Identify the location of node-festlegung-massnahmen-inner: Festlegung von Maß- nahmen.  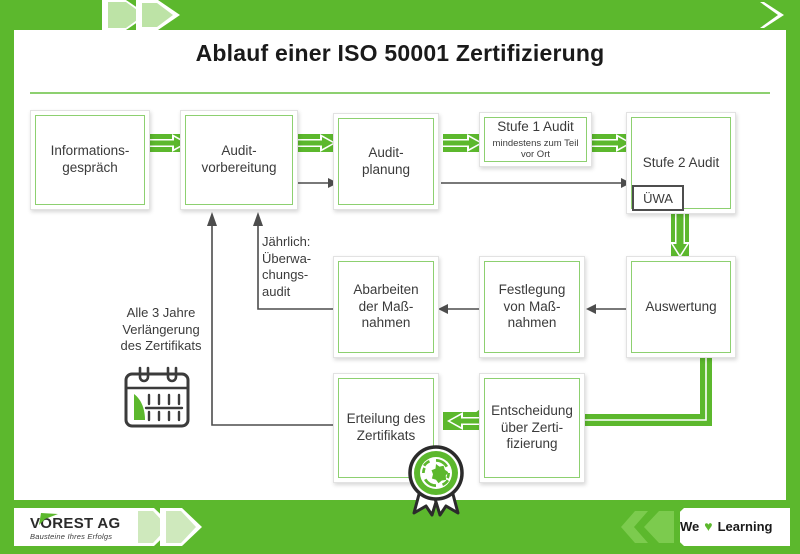
(532, 307).